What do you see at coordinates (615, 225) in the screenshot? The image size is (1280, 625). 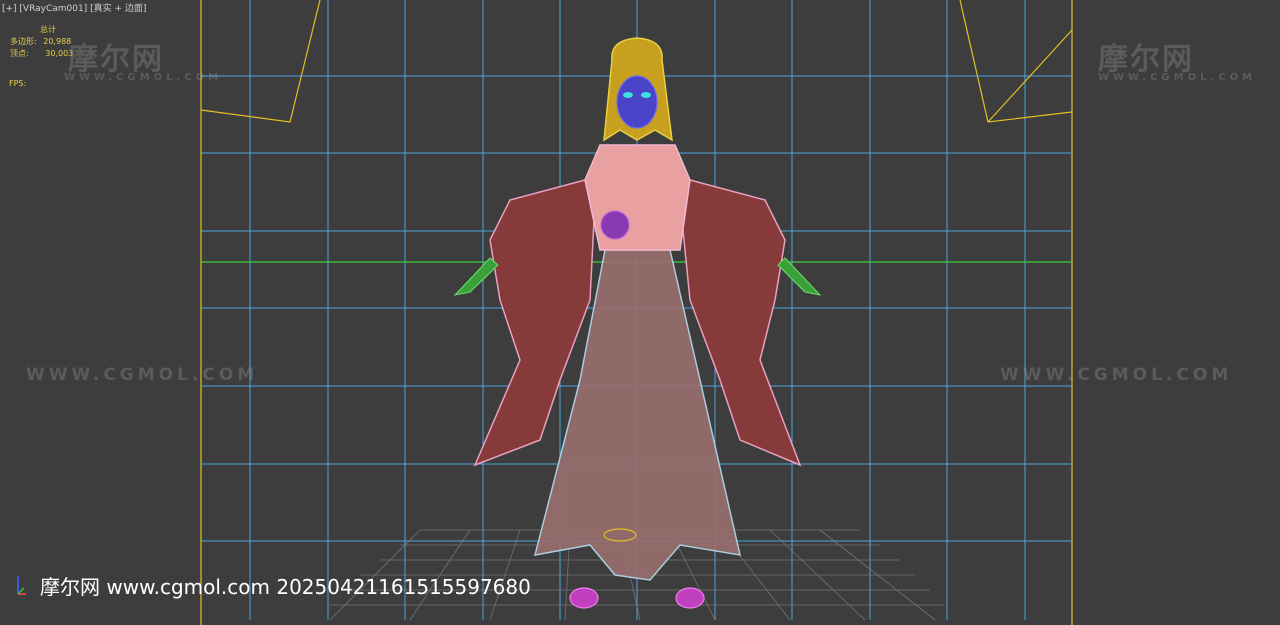 I see `flower-ornament` at bounding box center [615, 225].